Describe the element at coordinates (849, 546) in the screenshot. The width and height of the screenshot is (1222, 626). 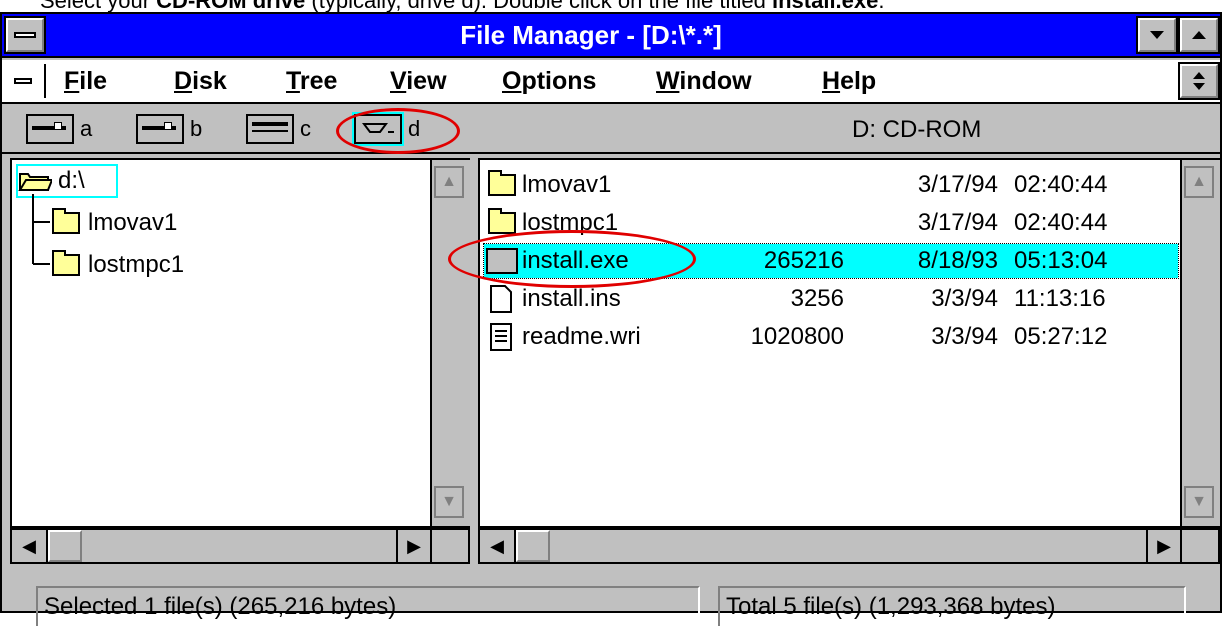
I see `file-horizontal-scrollbar: ◀ ▶` at that location.